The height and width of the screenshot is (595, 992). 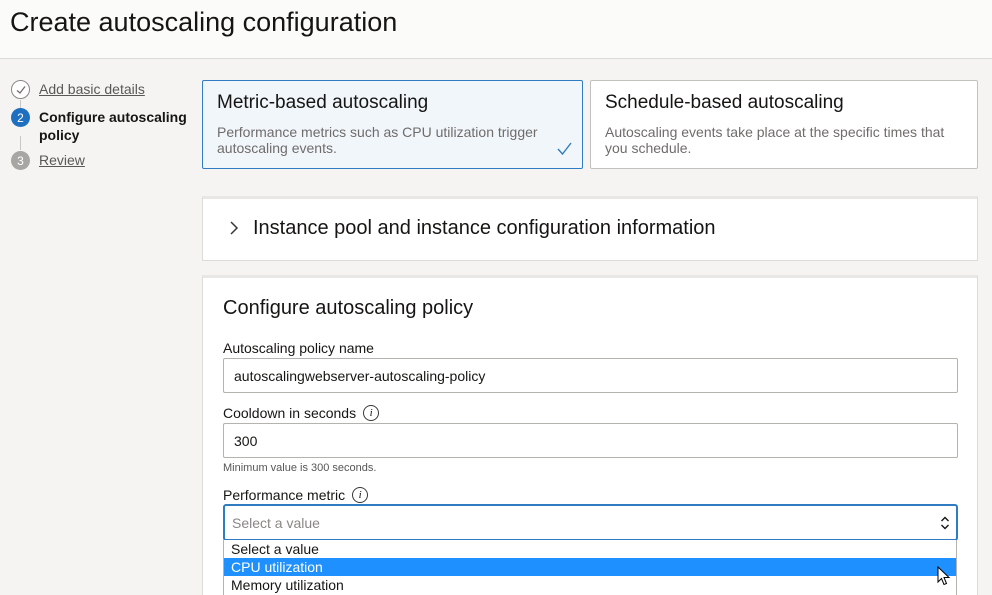 I want to click on cooldown-input, so click(x=590, y=440).